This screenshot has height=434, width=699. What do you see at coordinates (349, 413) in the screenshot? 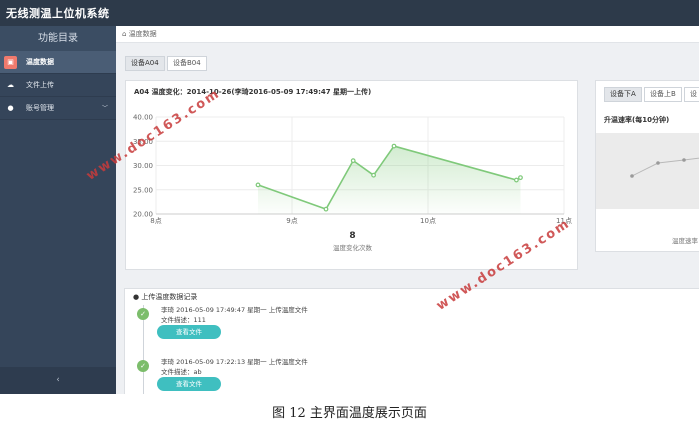
I see `figure-caption: 图 12 主界面温度展示页面` at bounding box center [349, 413].